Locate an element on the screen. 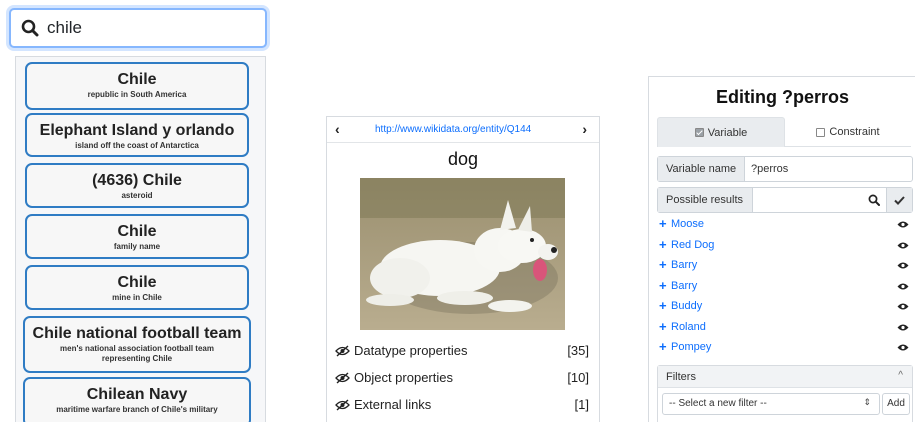 The image size is (915, 422). datatype-properties-row: Datatype properties [35] is located at coordinates (463, 352).